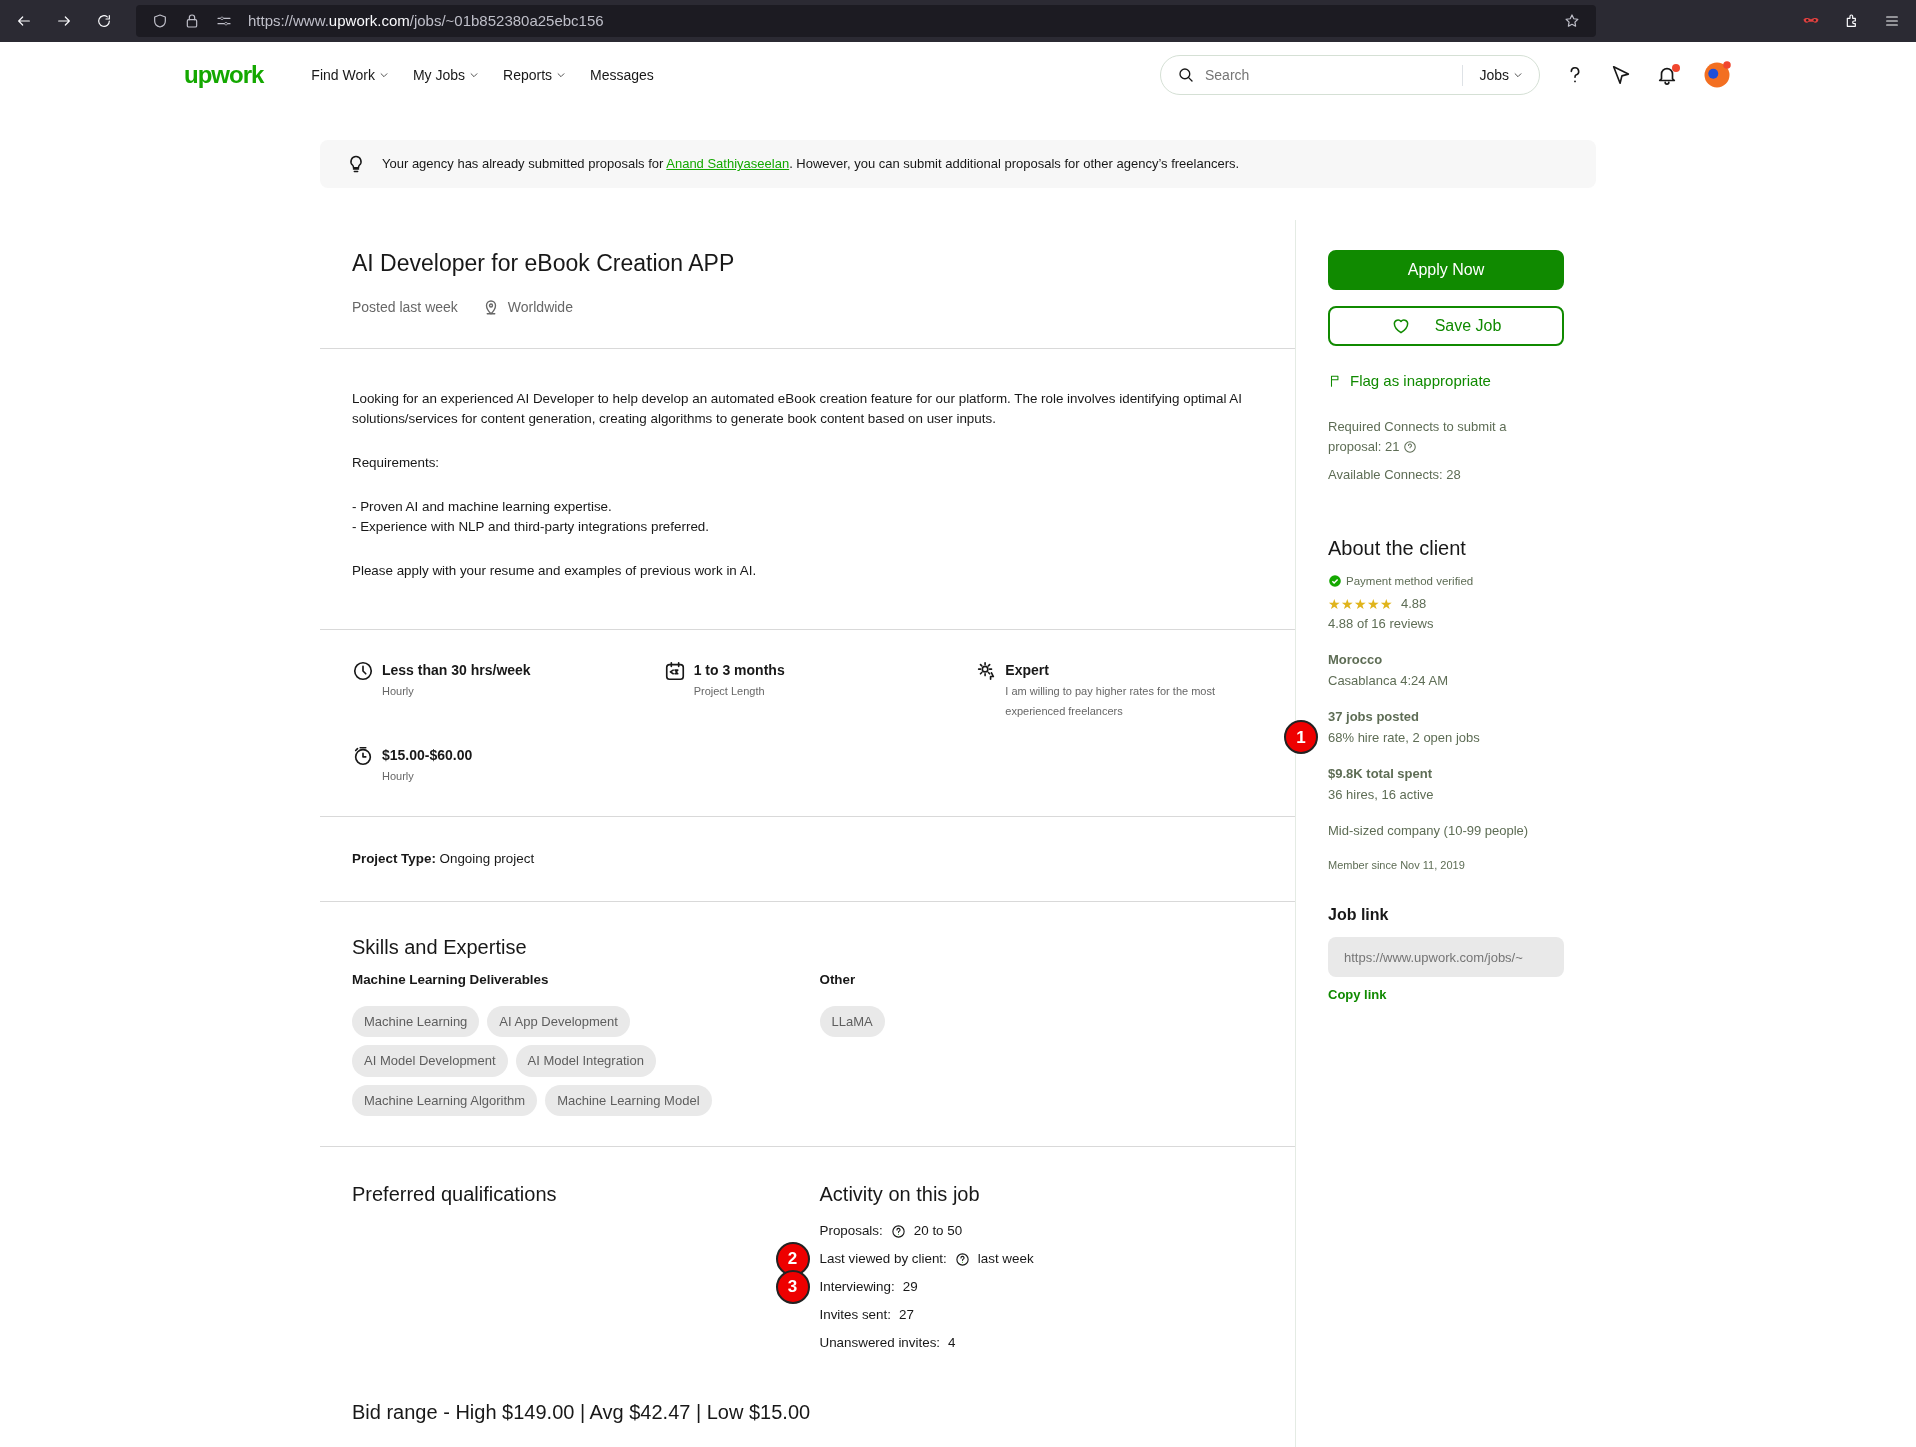 The width and height of the screenshot is (1916, 1447). Describe the element at coordinates (1404, 737) in the screenshot. I see `hire-rate-text: 68% hire rate, 2 open jobs` at that location.